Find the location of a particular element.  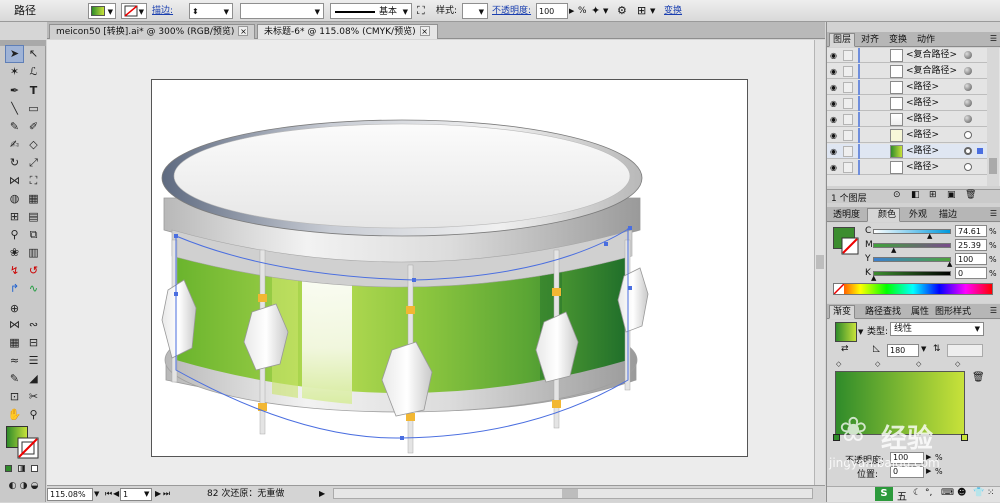

scissors-tool-icon: ✂ is located at coordinates (33, 397).